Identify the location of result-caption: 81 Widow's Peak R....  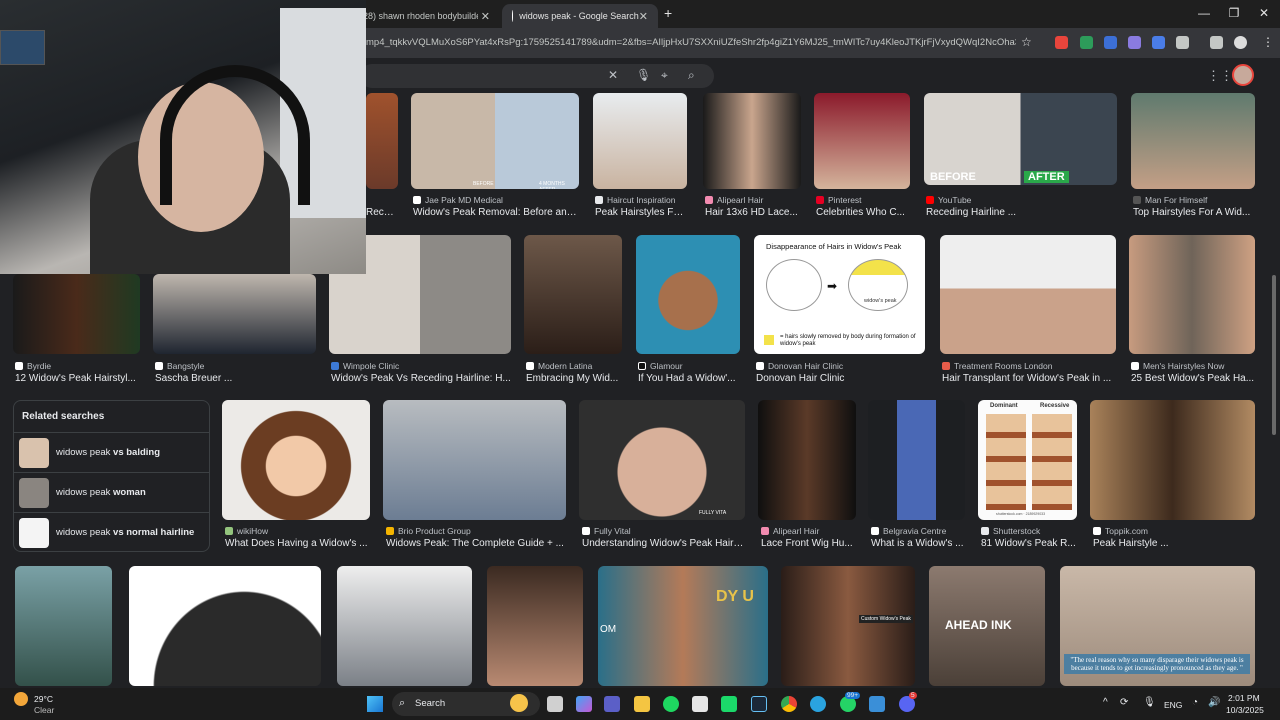
(1029, 543).